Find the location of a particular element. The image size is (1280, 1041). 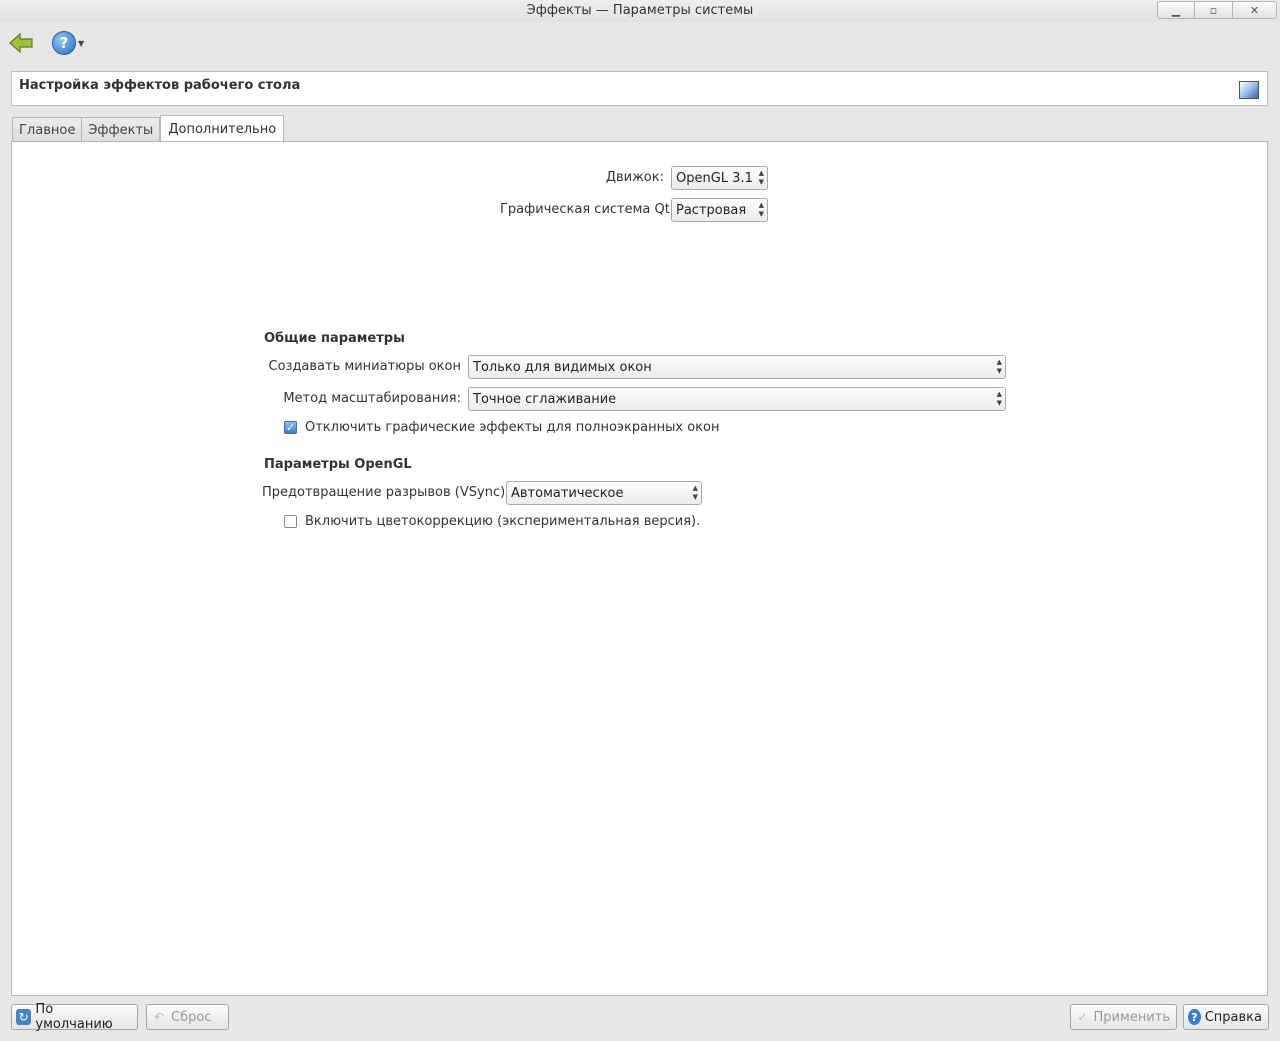

tab-bar: Главное Эффекты Дополнительно is located at coordinates (148, 128).